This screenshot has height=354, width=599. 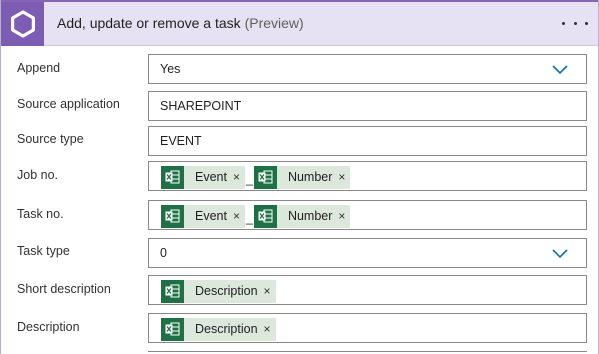 I want to click on action-header: Add, update or remove a task (Preview), so click(x=299, y=23).